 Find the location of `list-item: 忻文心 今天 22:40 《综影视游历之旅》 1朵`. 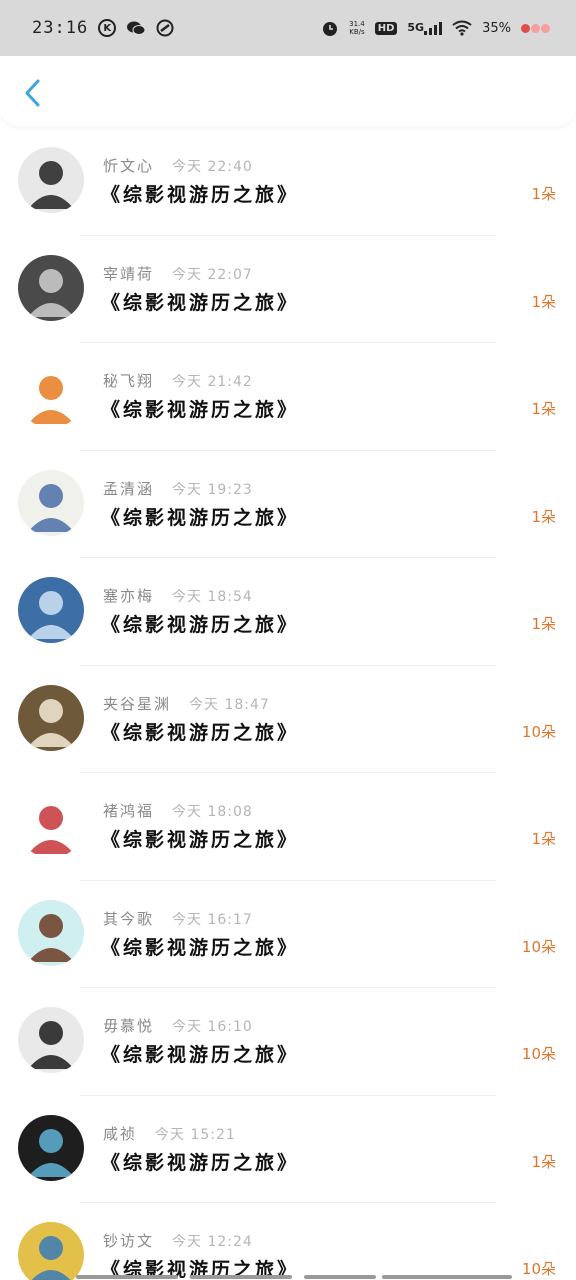

list-item: 忻文心 今天 22:40 《综影视游历之旅》 1朵 is located at coordinates (288, 182).